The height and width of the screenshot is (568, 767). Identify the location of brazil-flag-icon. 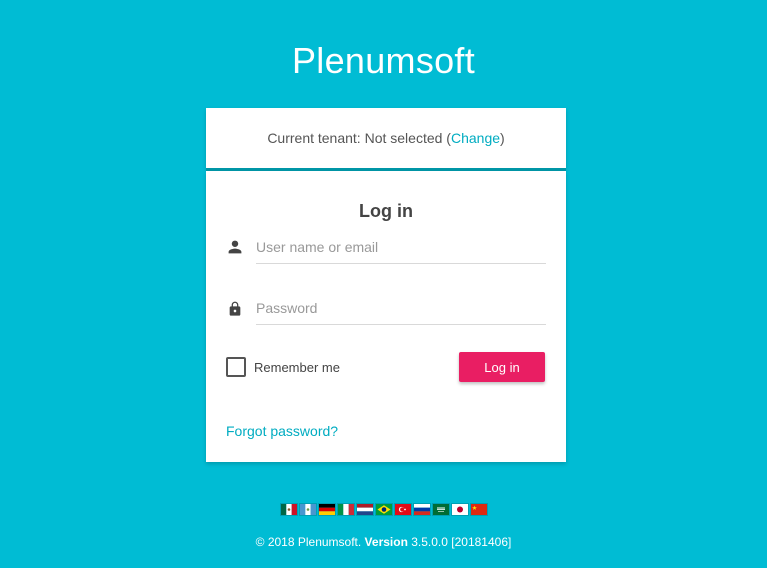
(384, 509).